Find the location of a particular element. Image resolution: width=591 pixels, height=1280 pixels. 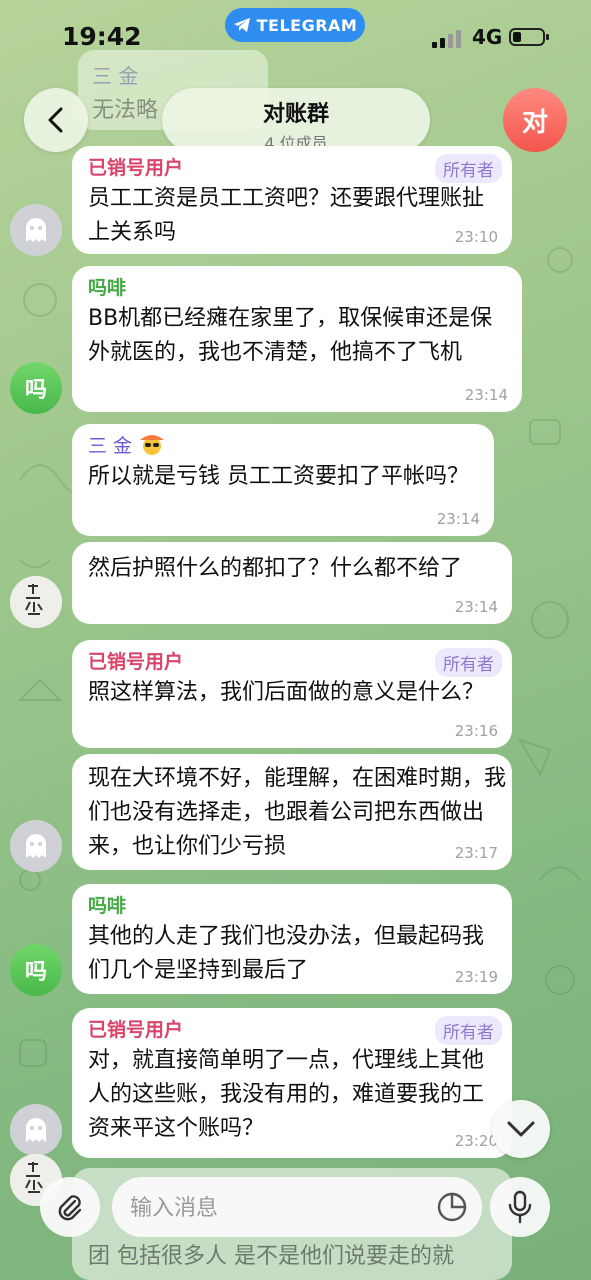

scroll-down-button is located at coordinates (521, 1129).